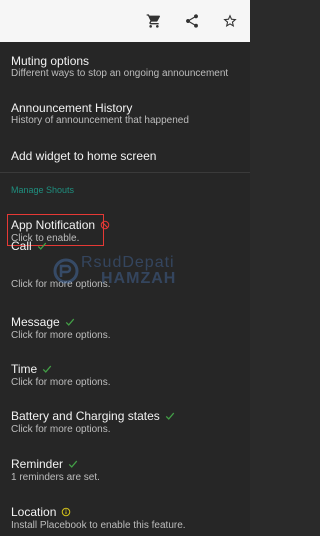  I want to click on message-title-line: Message, so click(43, 322).